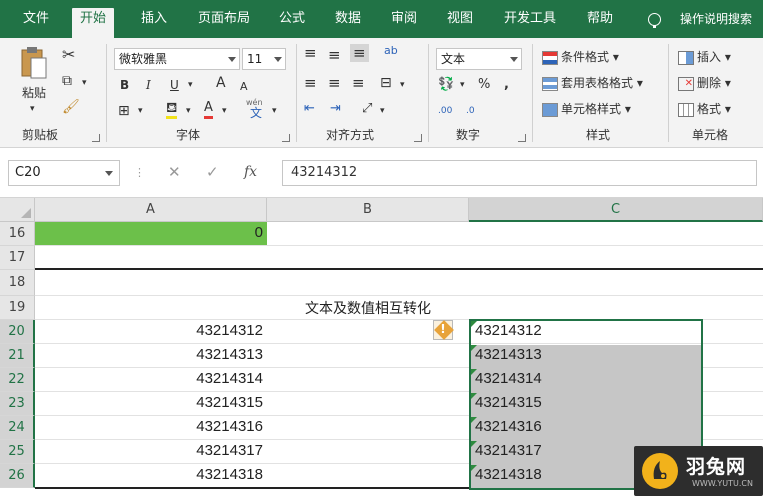  Describe the element at coordinates (190, 85) in the screenshot. I see `underline-dropdown-icon: ▾` at that location.